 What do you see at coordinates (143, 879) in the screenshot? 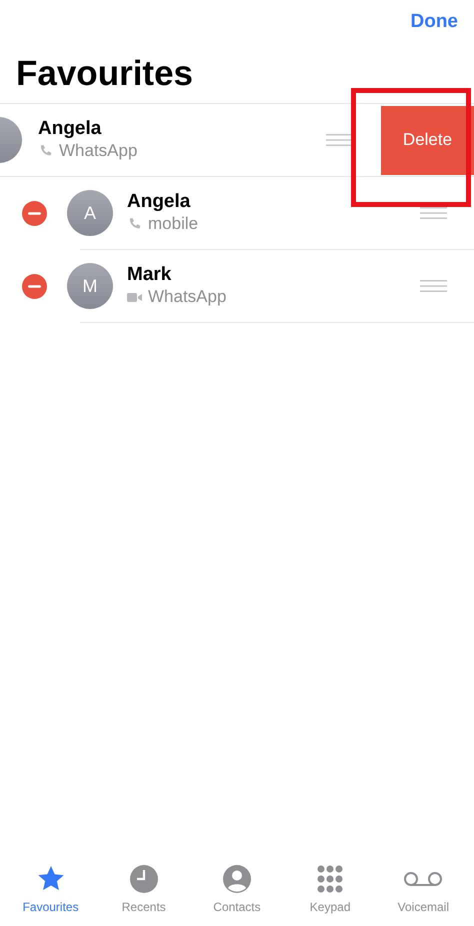
I see `clock-icon` at bounding box center [143, 879].